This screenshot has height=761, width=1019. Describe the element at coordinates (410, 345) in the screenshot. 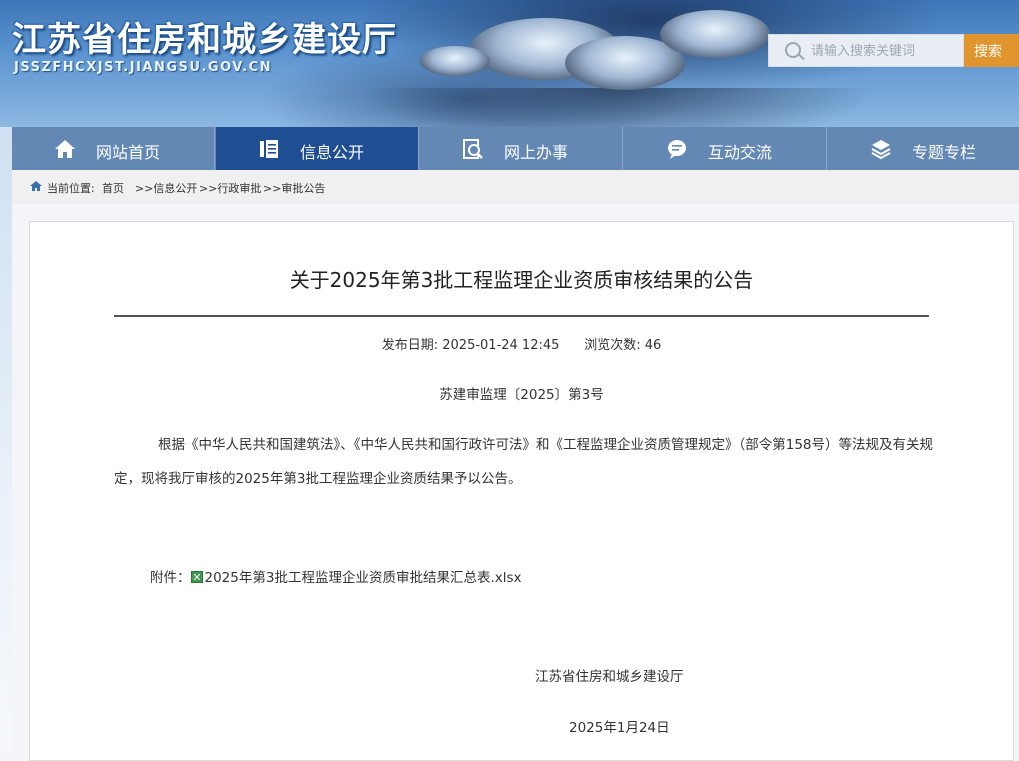

I see `publish-label: 发布日期:` at that location.